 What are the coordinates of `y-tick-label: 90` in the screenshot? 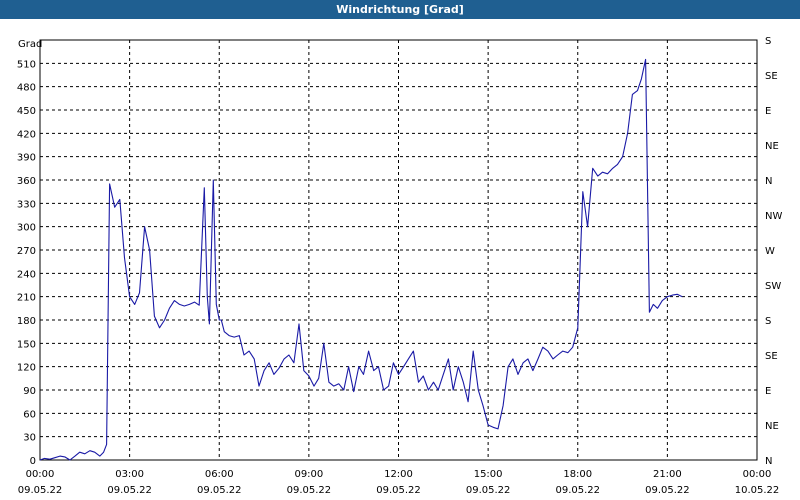 It's located at (29, 391).